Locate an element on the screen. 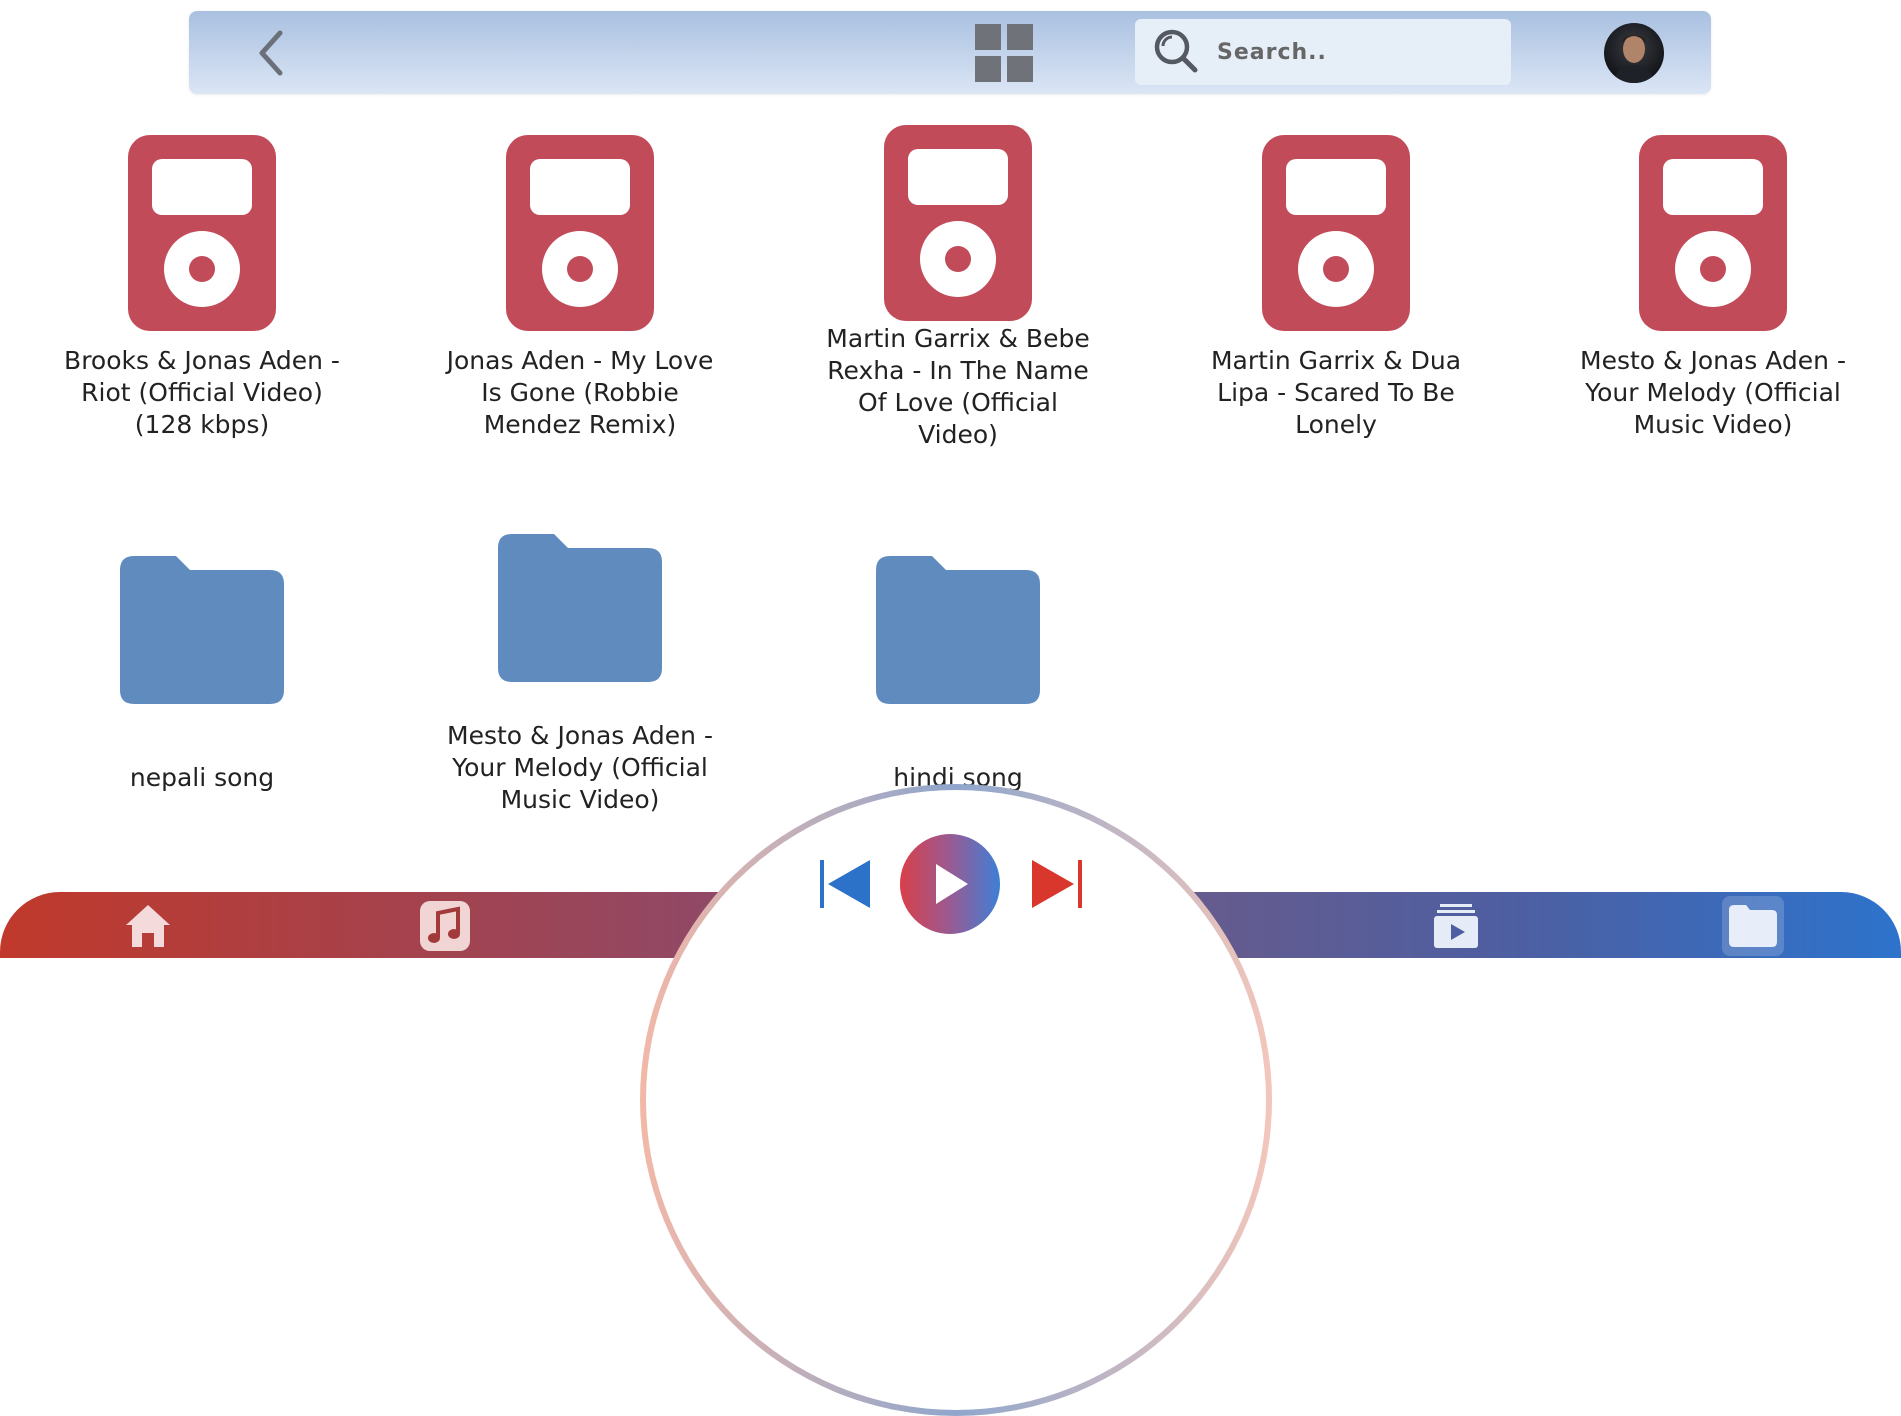 The image size is (1901, 1416). skip-next-icon is located at coordinates (1057, 884).